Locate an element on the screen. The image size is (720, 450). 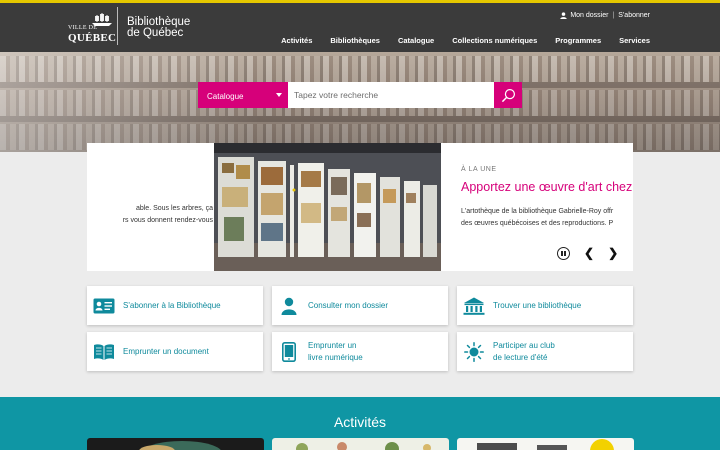
id-card-icon is located at coordinates (104, 306).